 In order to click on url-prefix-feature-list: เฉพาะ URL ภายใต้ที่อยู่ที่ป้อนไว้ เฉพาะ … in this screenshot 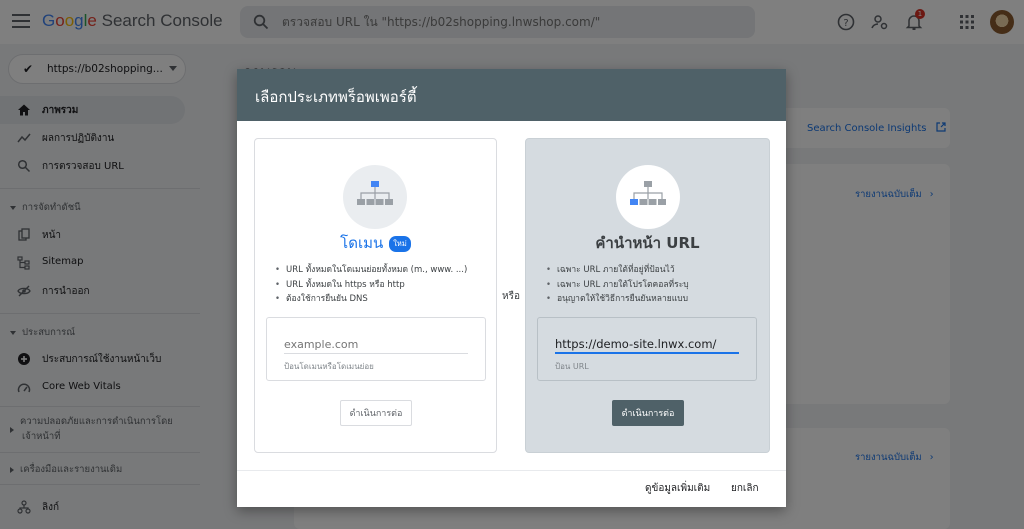, I will do `click(617, 285)`.